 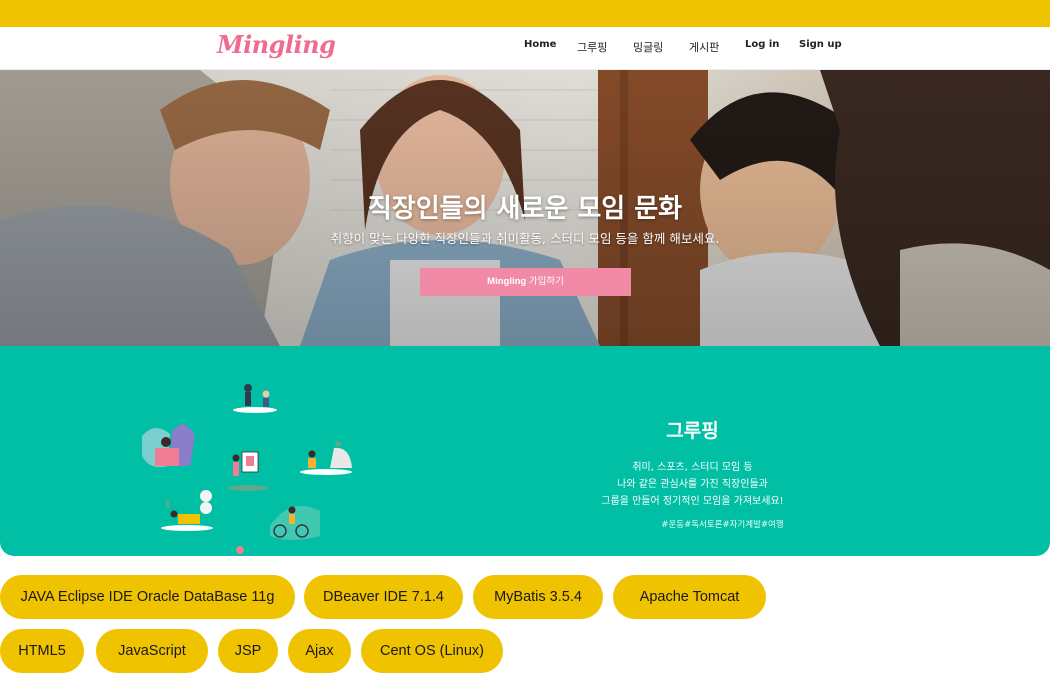 I want to click on grouping-illustration, so click(x=247, y=469).